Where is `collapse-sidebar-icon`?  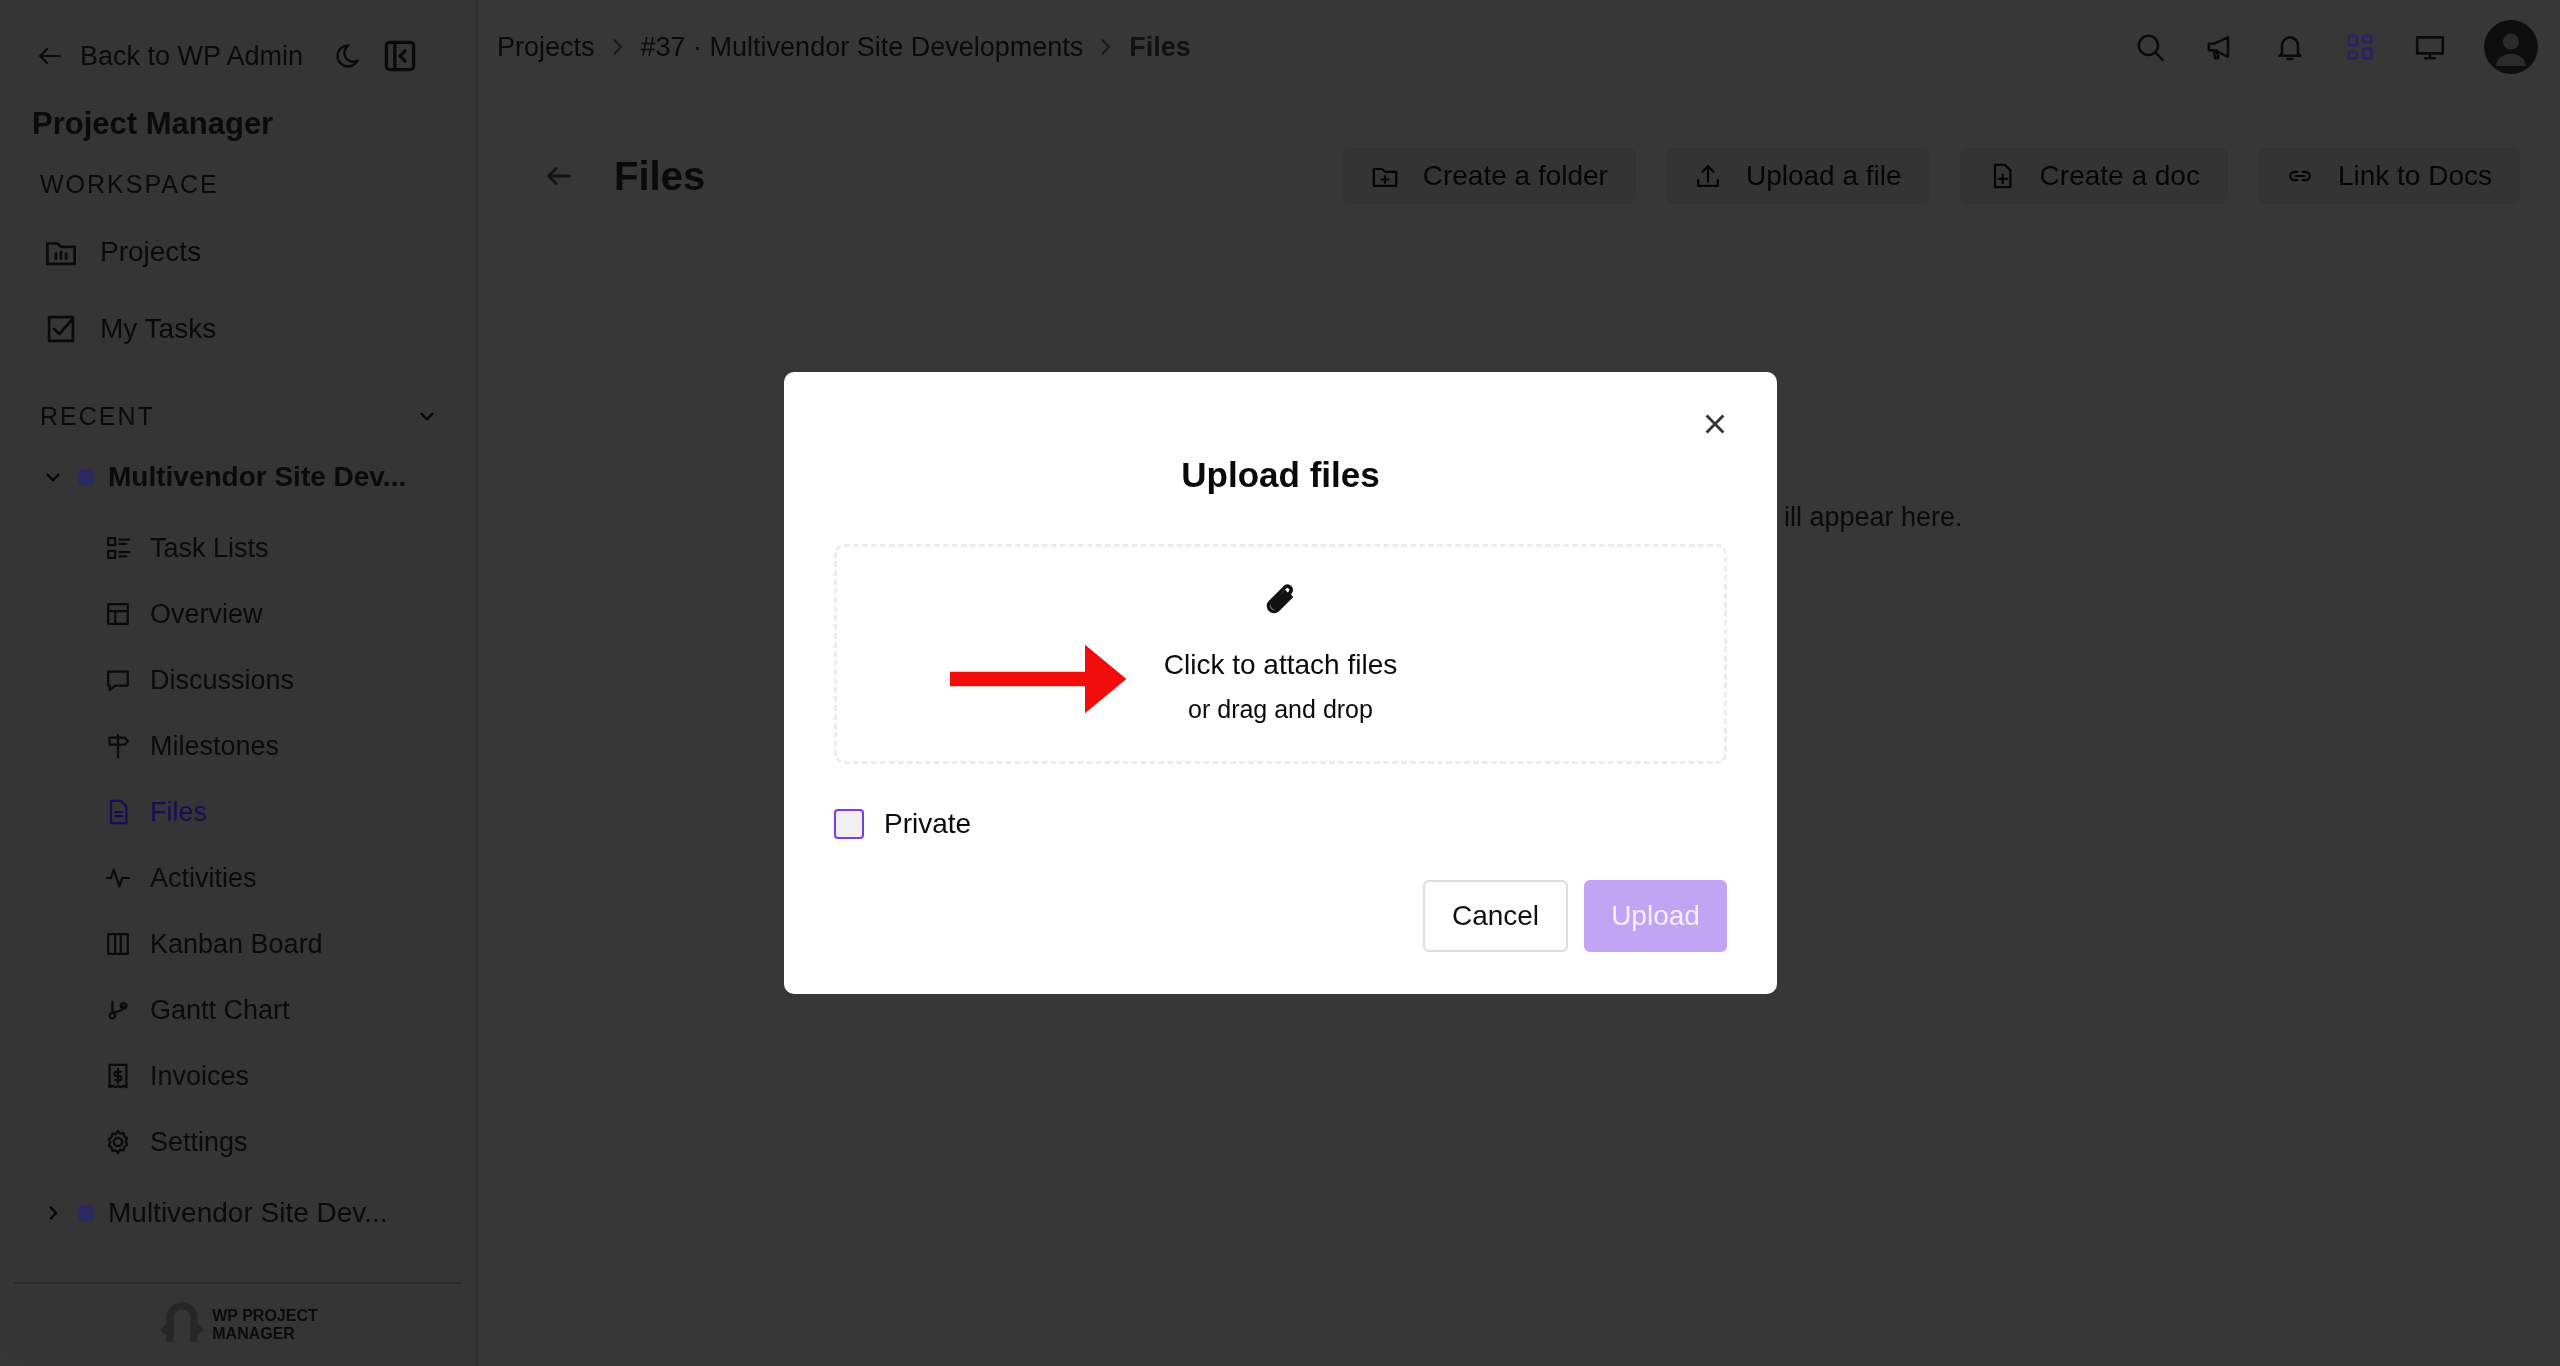
collapse-sidebar-icon is located at coordinates (400, 56).